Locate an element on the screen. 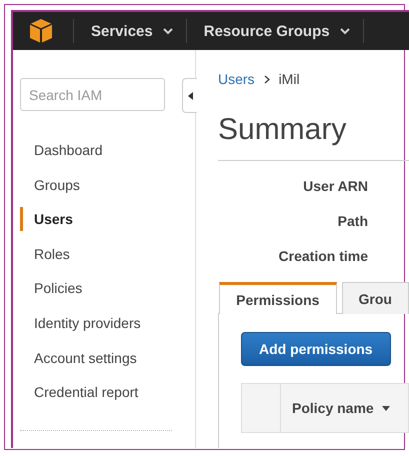 The height and width of the screenshot is (456, 409). sidebar-item: Groups is located at coordinates (50, 185).